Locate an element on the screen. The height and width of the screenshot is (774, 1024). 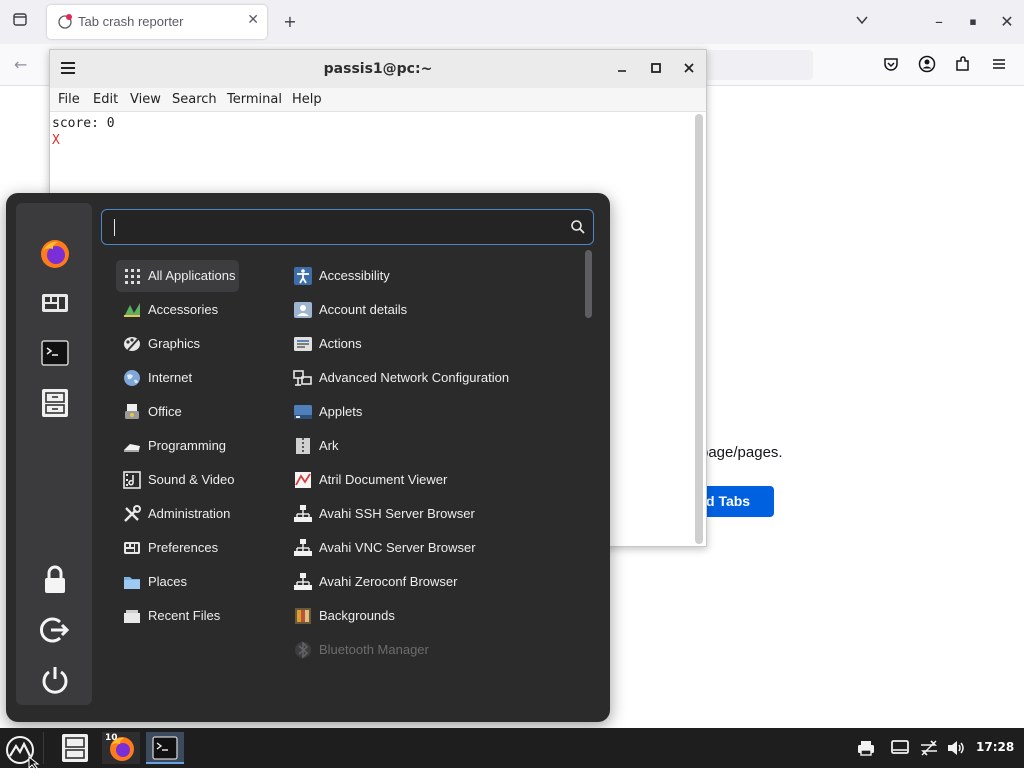
clock: 17:28 is located at coordinates (995, 747).